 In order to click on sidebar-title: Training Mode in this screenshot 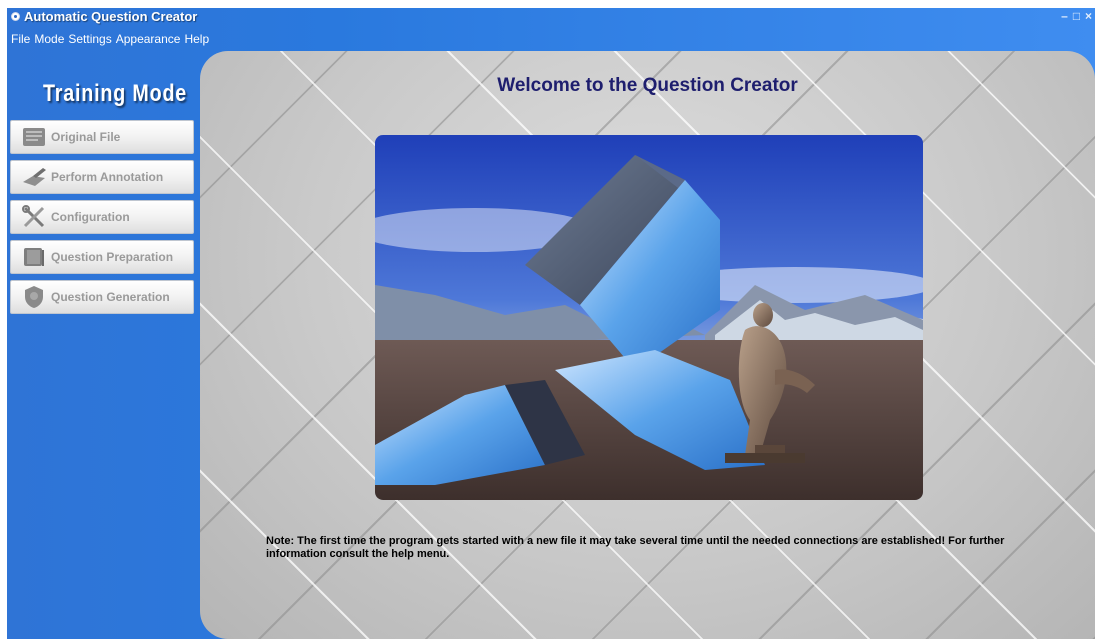, I will do `click(115, 93)`.